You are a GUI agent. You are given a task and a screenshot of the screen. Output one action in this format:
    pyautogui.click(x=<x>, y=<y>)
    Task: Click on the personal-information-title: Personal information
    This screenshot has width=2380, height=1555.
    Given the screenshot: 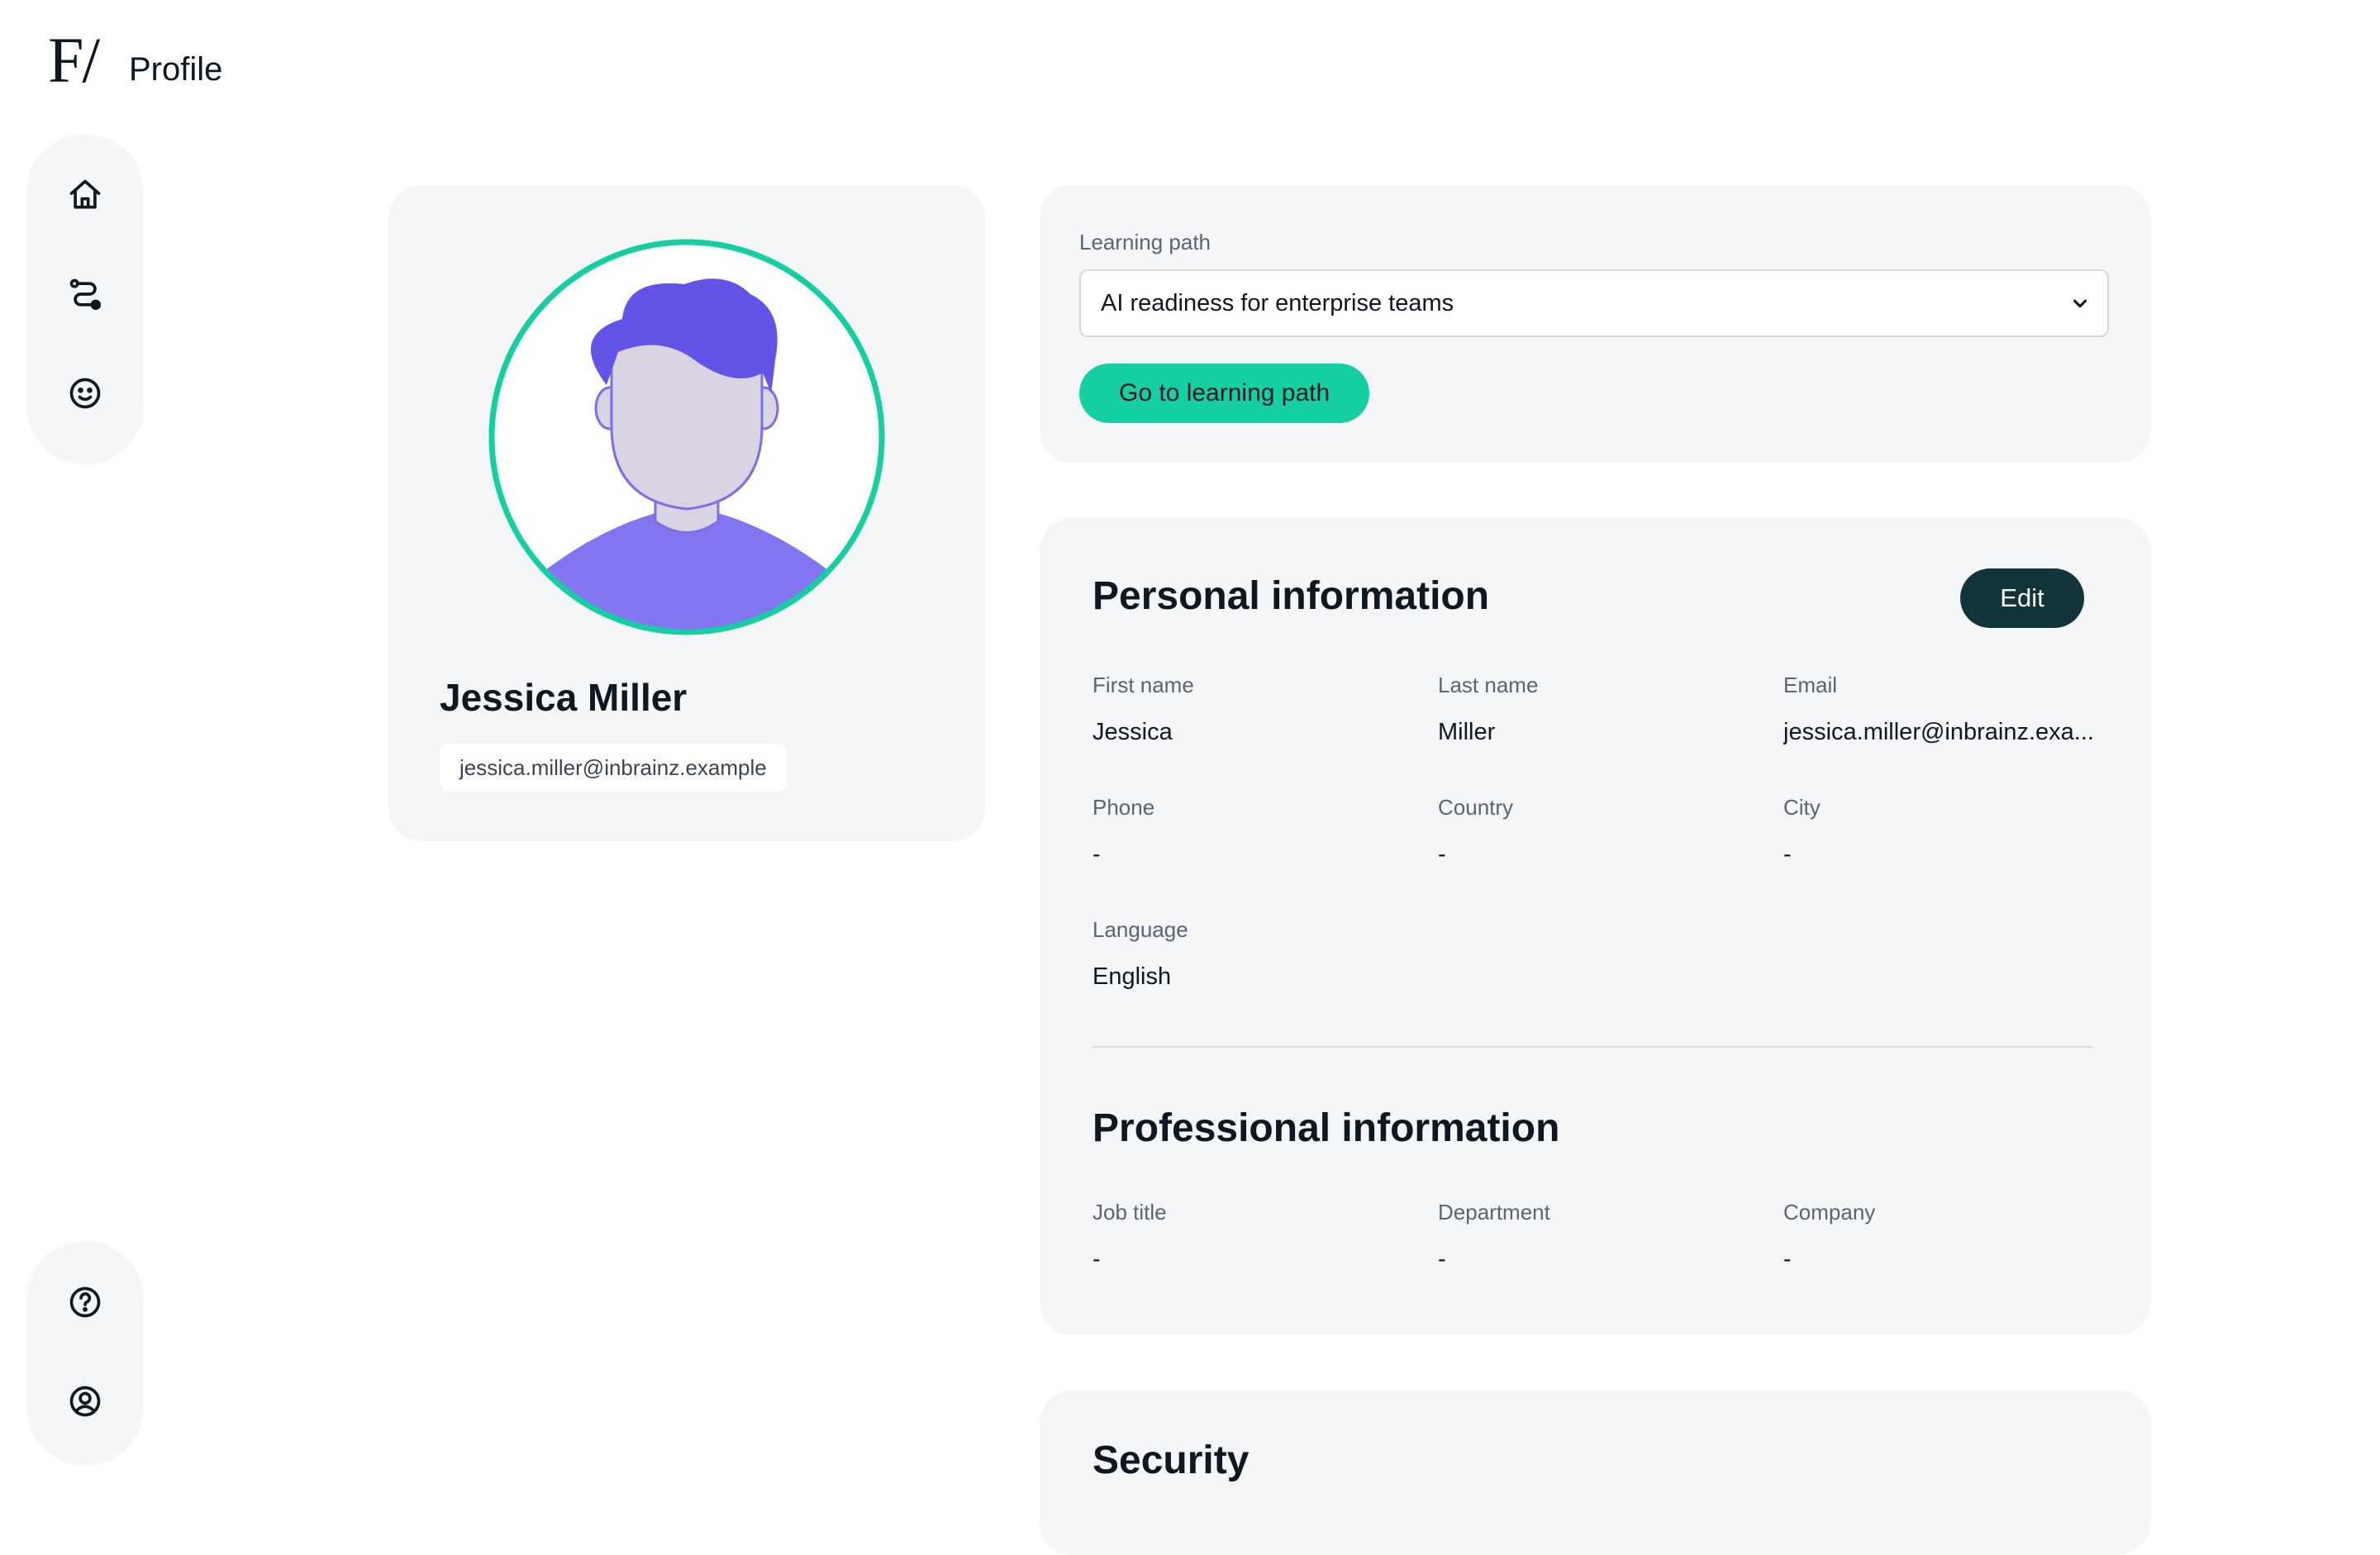 What is the action you would take?
    pyautogui.click(x=1291, y=596)
    